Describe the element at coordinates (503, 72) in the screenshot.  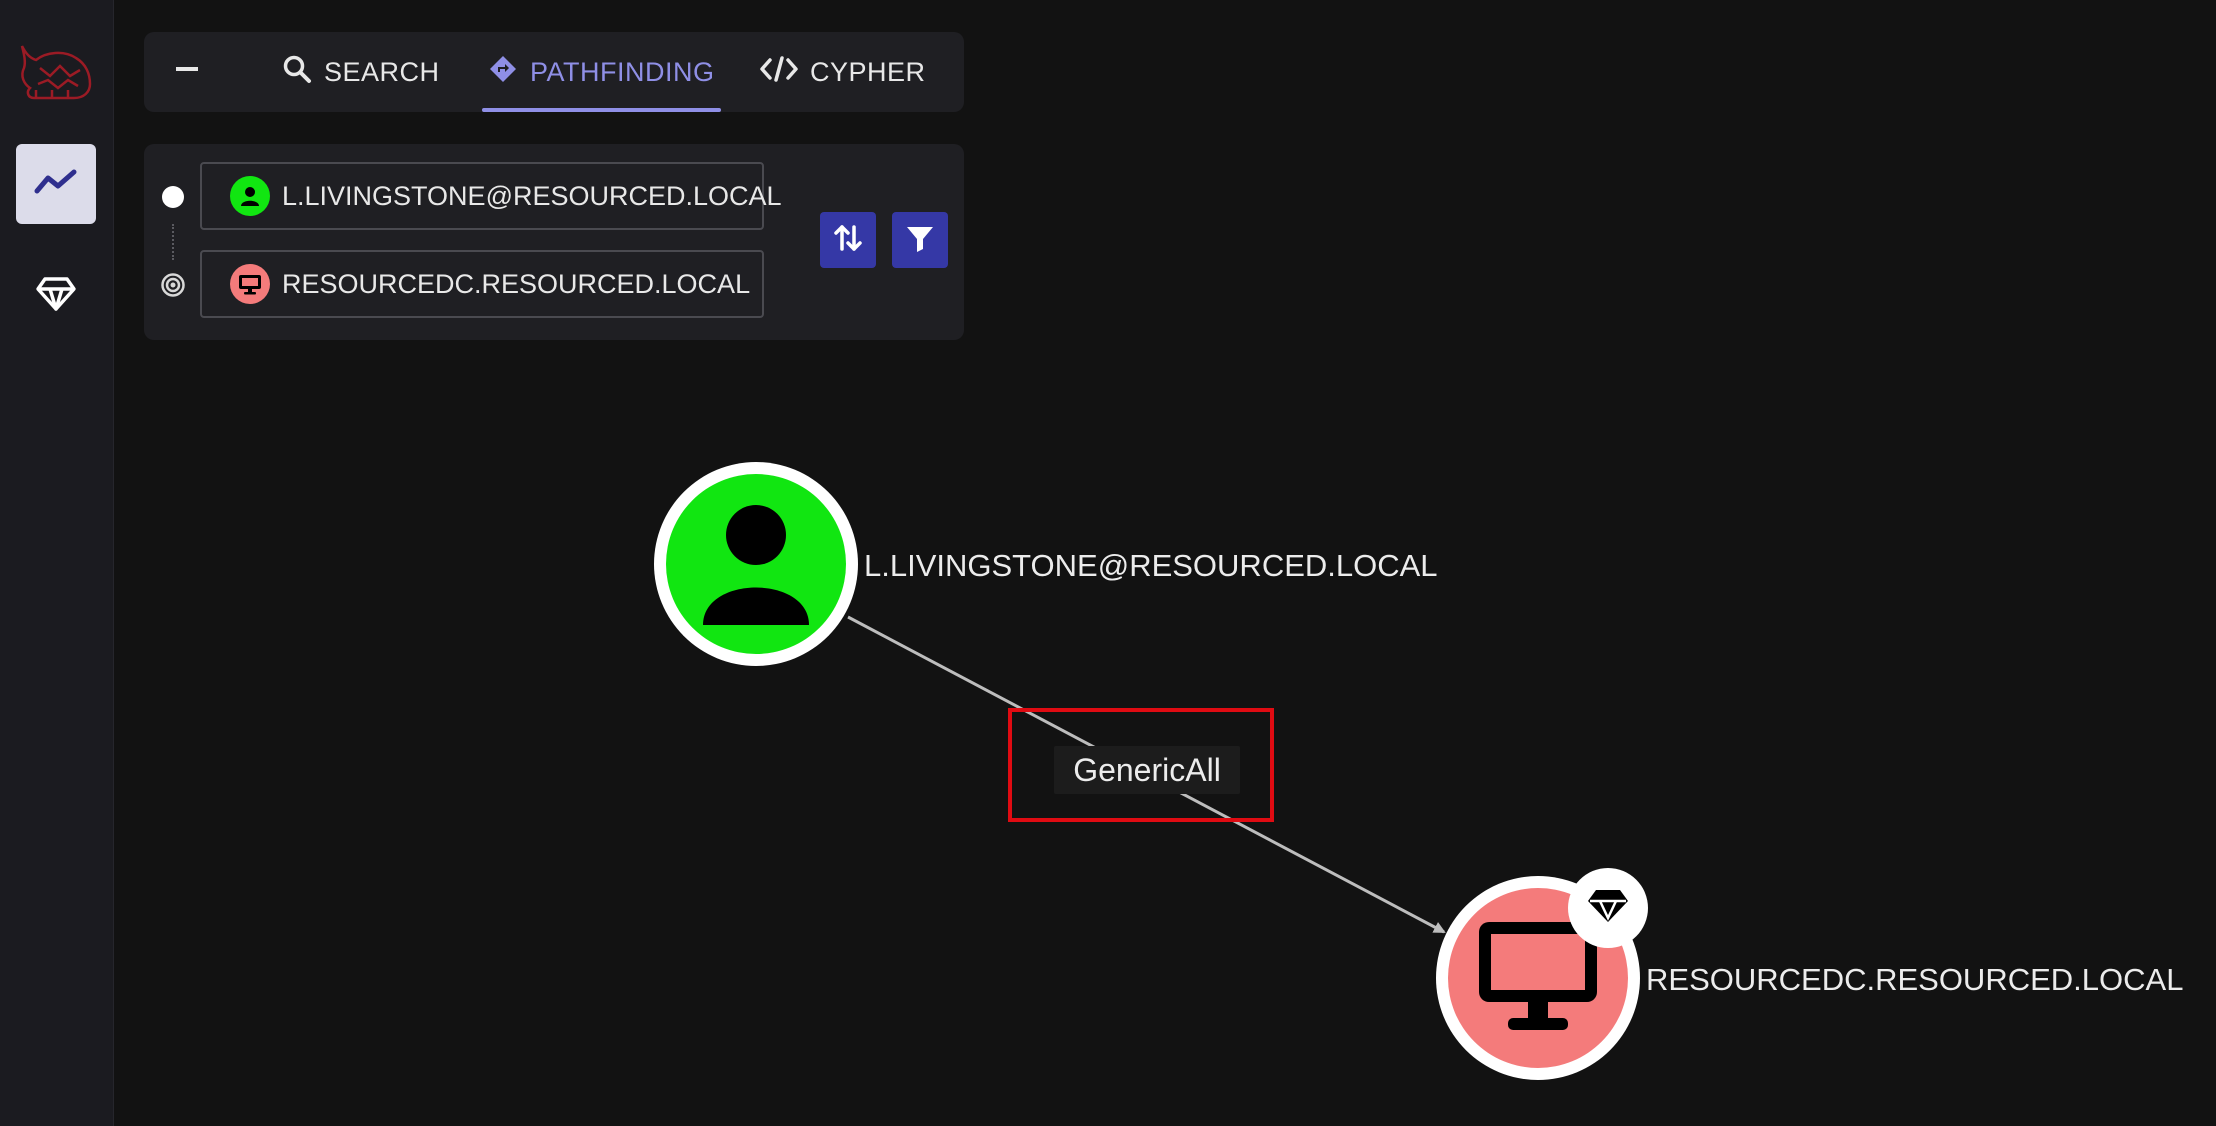
I see `diamond-route-icon` at that location.